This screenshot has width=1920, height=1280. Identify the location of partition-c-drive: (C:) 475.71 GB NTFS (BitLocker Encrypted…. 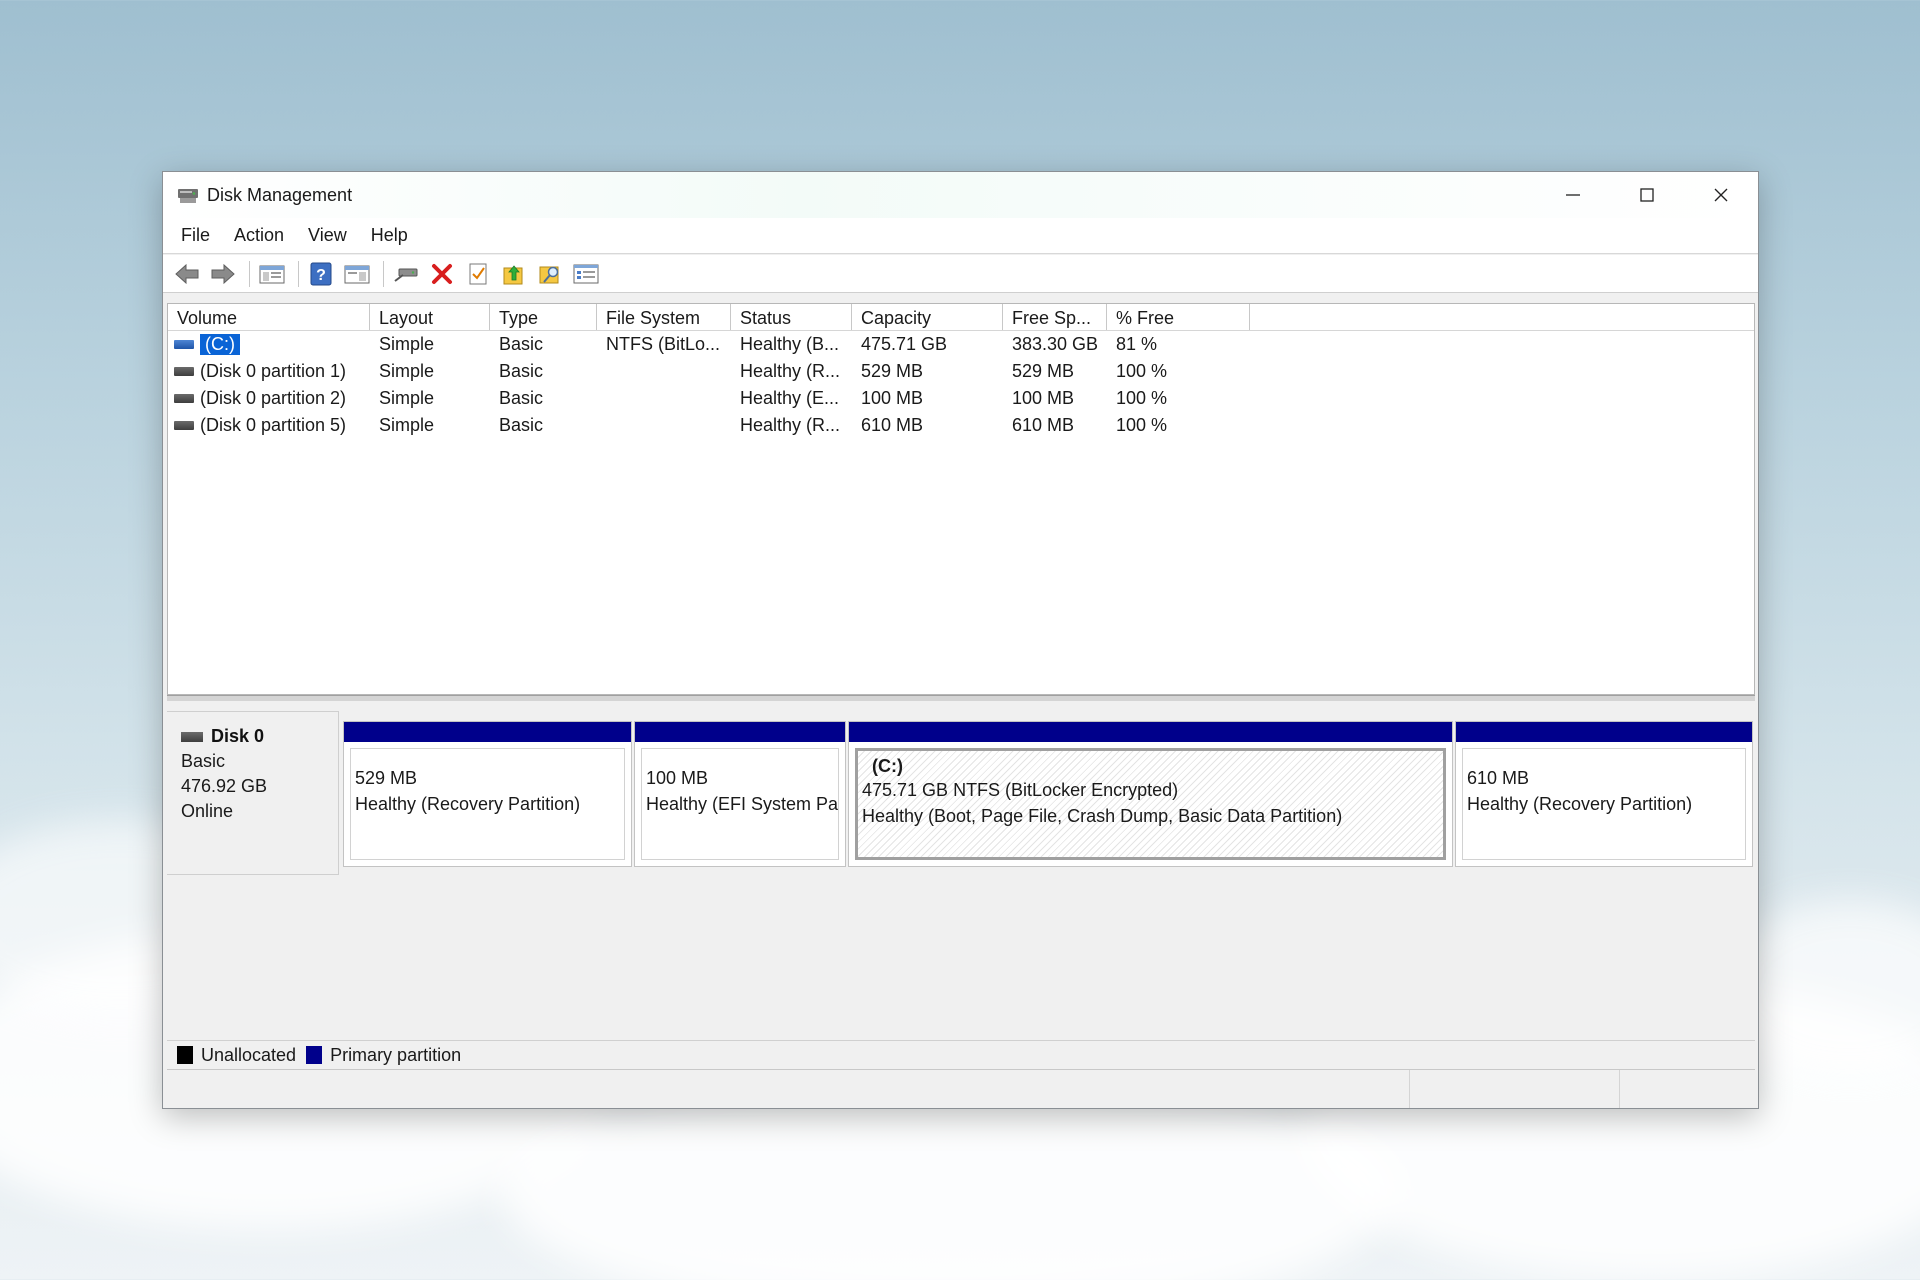
(1150, 794).